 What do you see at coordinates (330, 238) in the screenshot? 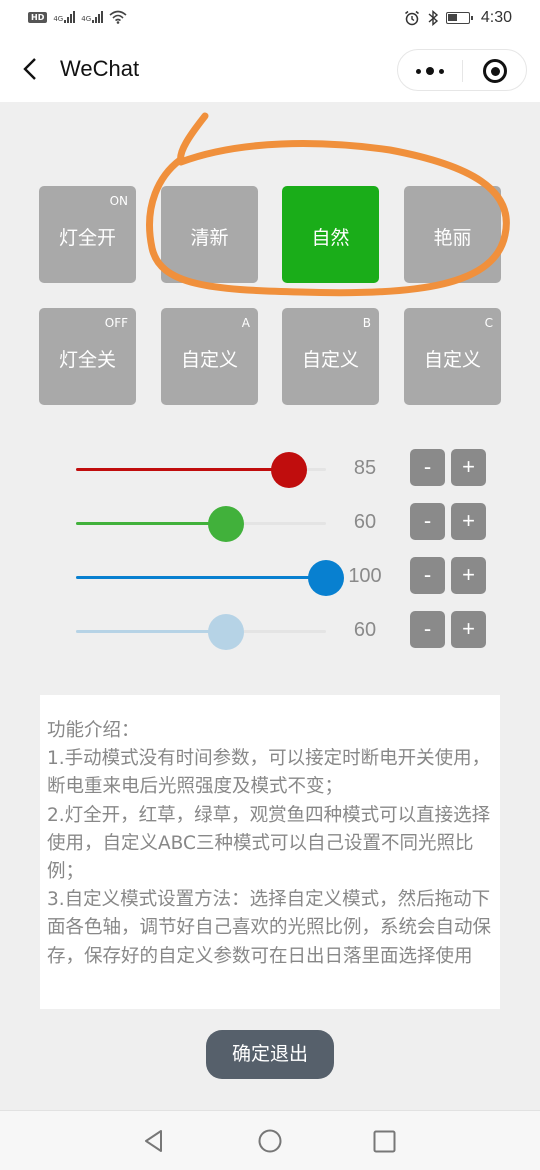
I see `mode-label: 自然` at bounding box center [330, 238].